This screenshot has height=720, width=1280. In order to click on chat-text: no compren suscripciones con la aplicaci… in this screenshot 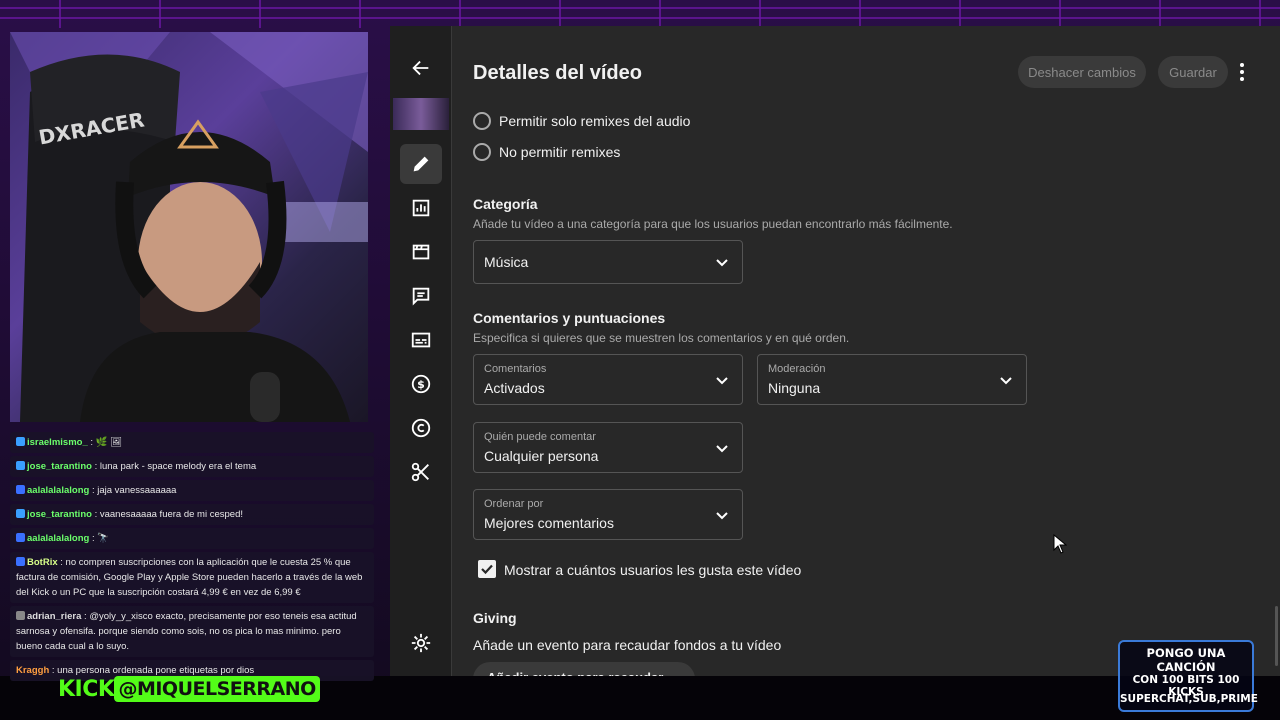, I will do `click(189, 577)`.